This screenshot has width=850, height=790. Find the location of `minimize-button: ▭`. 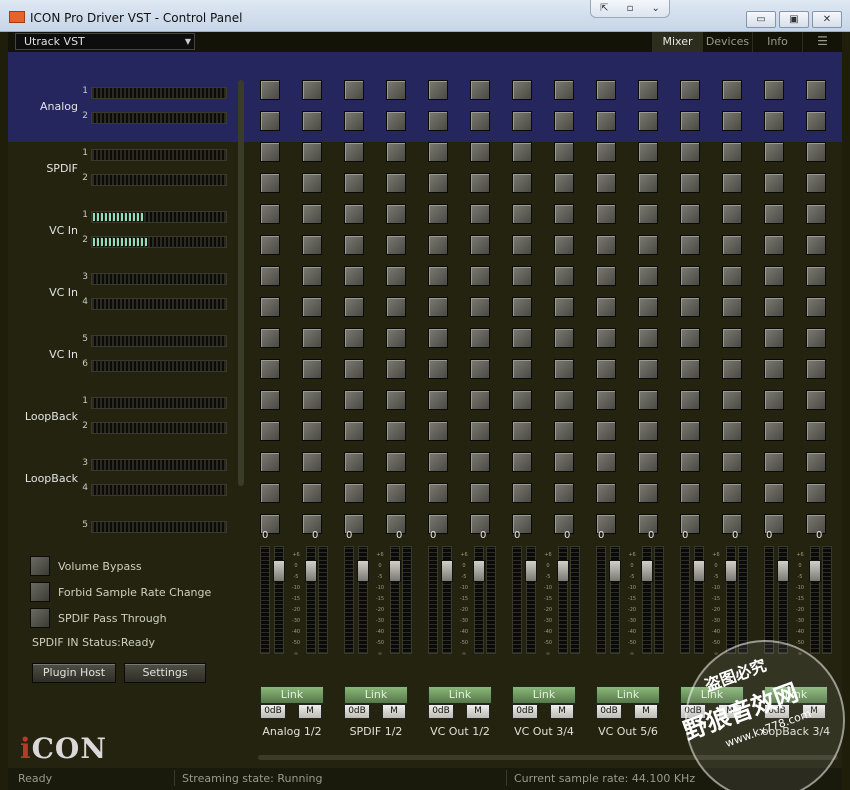

minimize-button: ▭ is located at coordinates (761, 19).